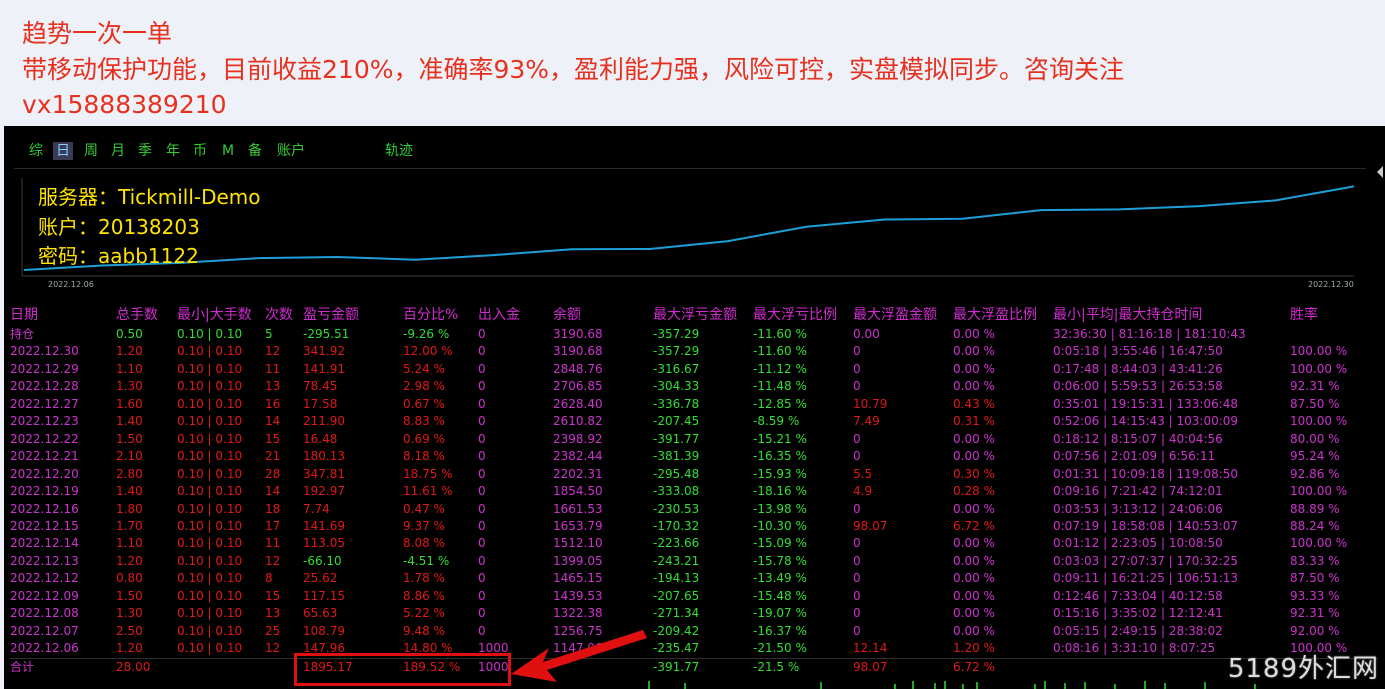  What do you see at coordinates (974, 473) in the screenshot?
I see `cell-max-floating-profit-pct: 0.30 %` at bounding box center [974, 473].